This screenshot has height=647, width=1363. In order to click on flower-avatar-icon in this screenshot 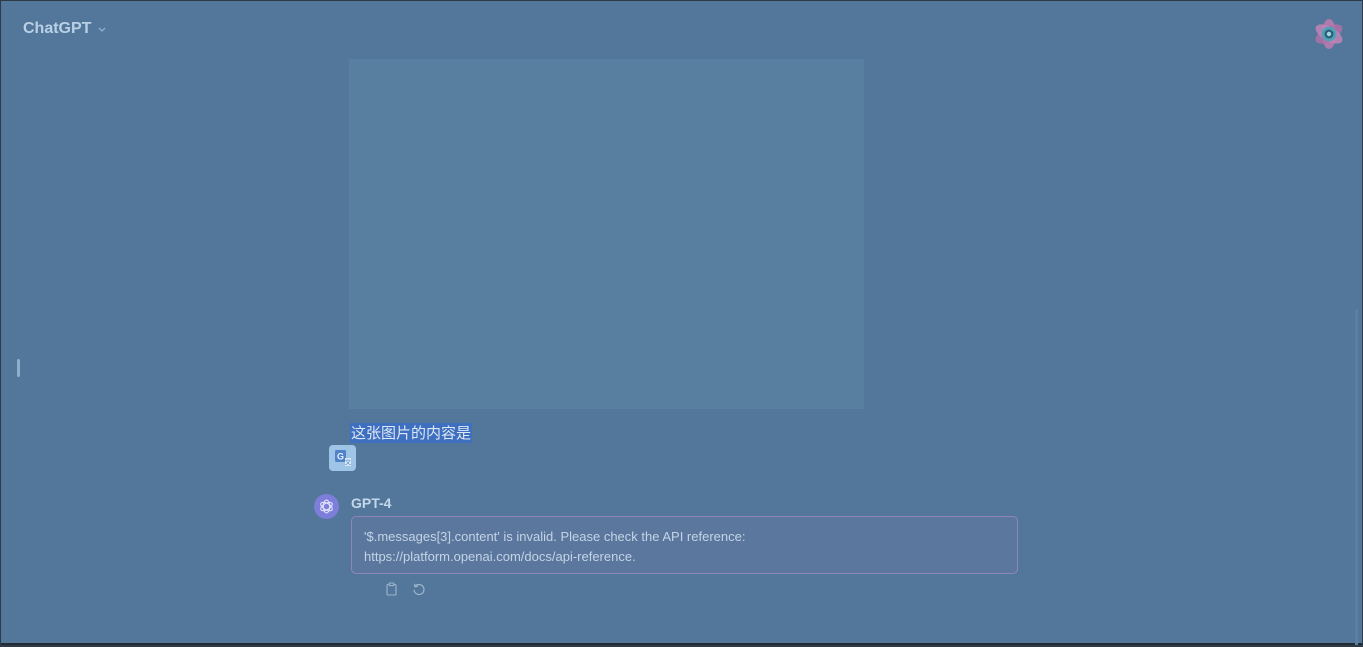, I will do `click(1329, 34)`.